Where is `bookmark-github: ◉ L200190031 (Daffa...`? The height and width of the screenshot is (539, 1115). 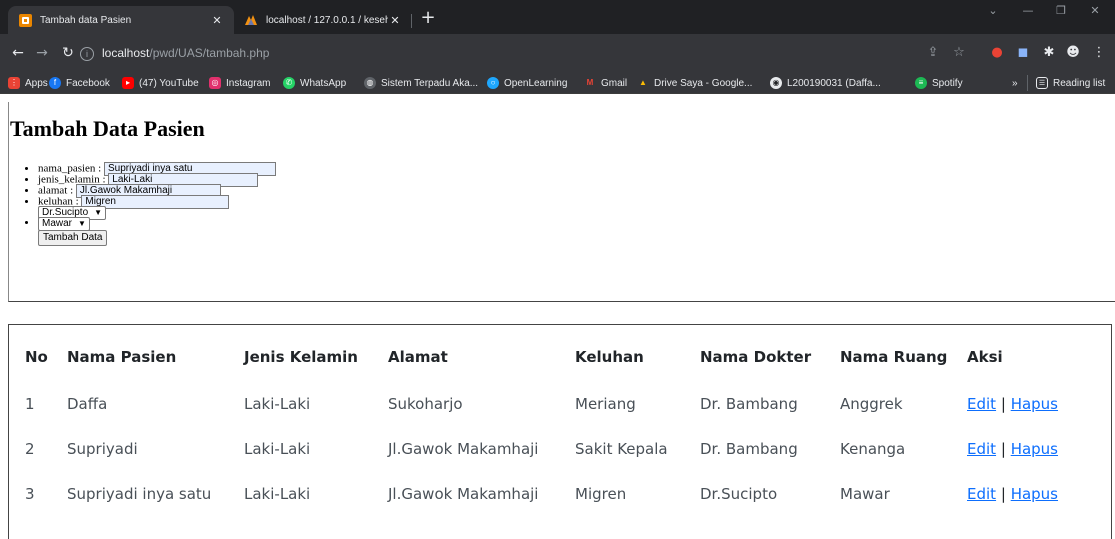
bookmark-github: ◉ L200190031 (Daffa... is located at coordinates (825, 83).